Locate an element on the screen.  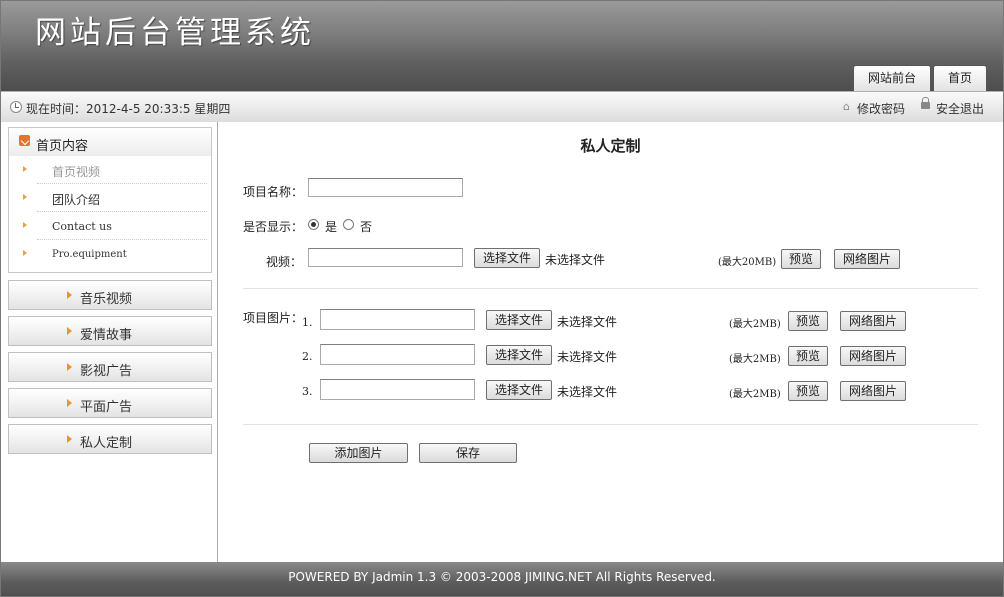
video-net-image-button: 网络图片 is located at coordinates (867, 259).